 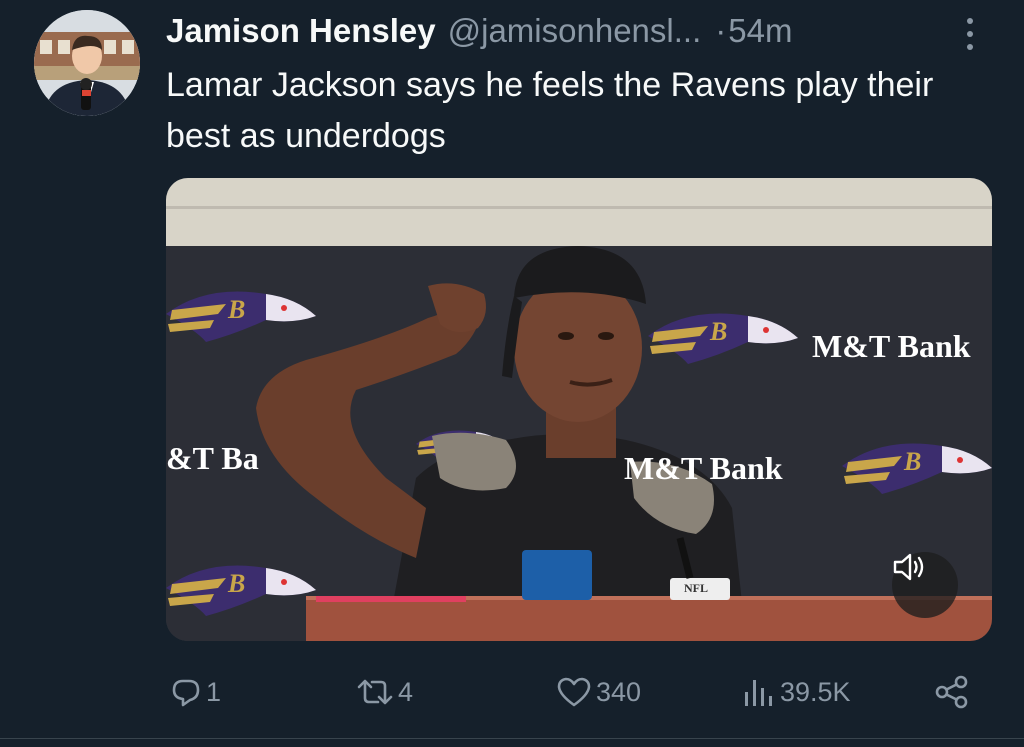 I want to click on views-icon, so click(x=758, y=693).